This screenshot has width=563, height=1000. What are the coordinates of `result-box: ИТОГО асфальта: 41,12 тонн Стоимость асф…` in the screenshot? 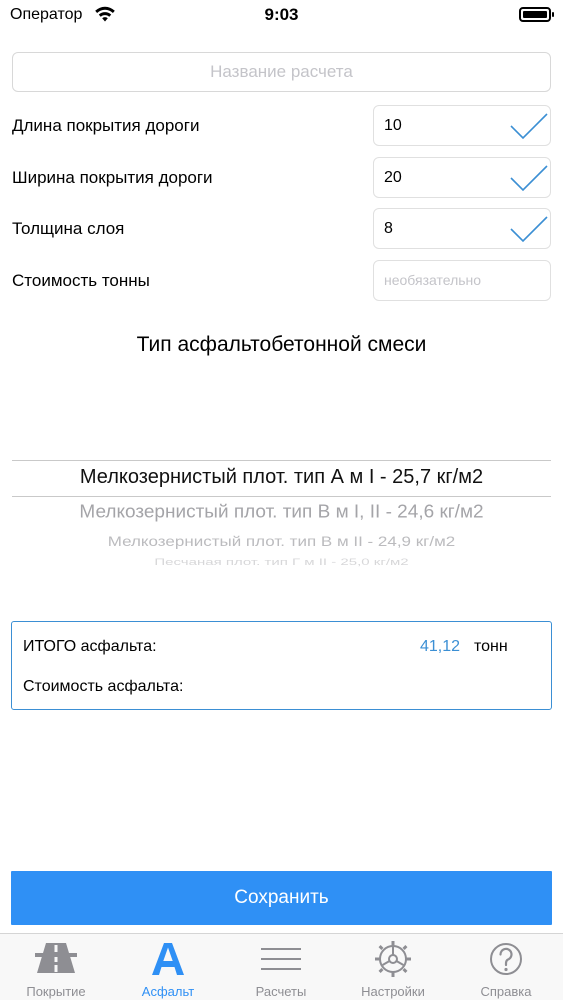 It's located at (281, 665).